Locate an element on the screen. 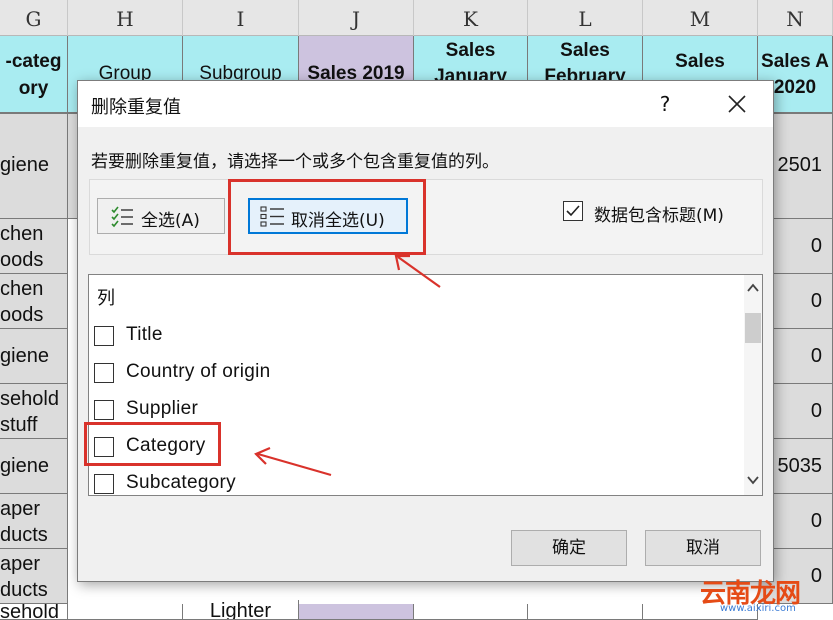  dialog-description: 若要删除重复值，请选择一个或多个包含重复值的列。 is located at coordinates (295, 162).